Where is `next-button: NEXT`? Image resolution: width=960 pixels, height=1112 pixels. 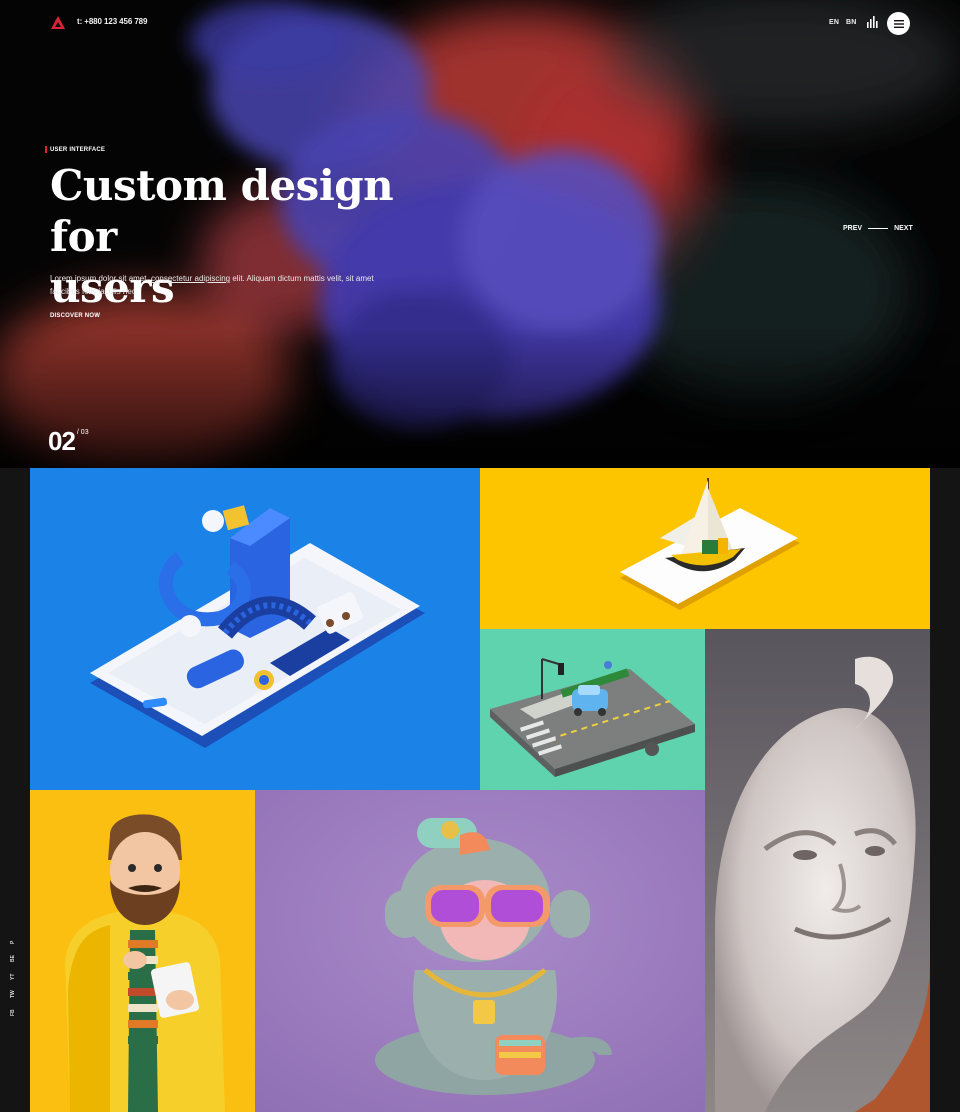
next-button: NEXT is located at coordinates (903, 228).